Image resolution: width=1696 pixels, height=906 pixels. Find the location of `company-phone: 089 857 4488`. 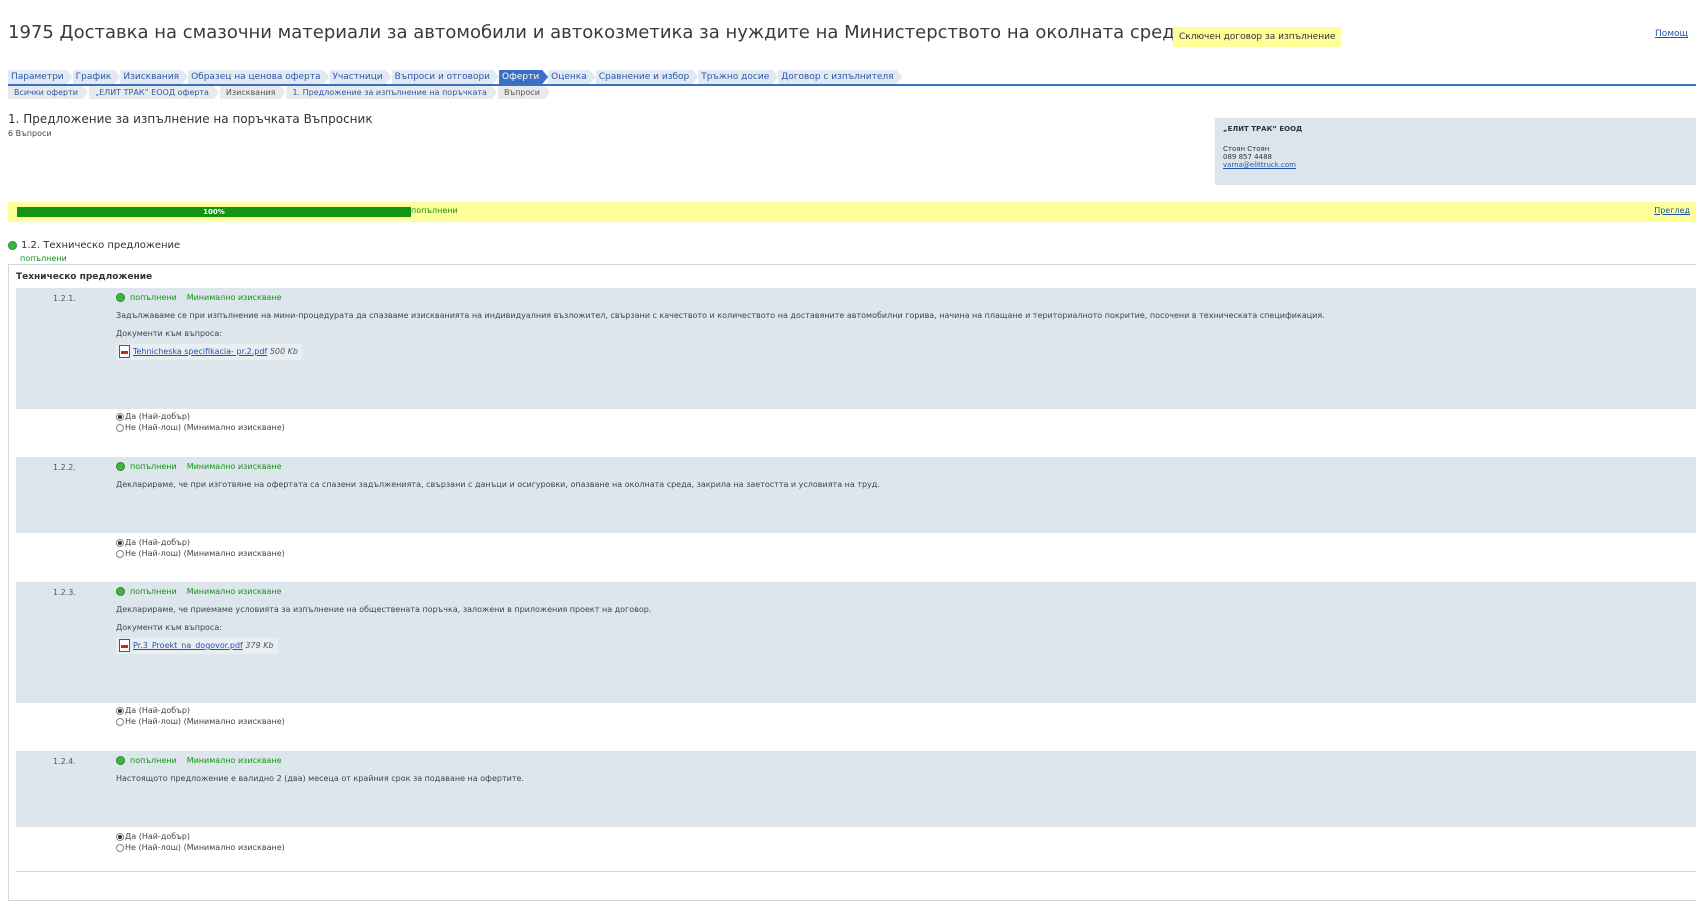

company-phone: 089 857 4488 is located at coordinates (1247, 157).